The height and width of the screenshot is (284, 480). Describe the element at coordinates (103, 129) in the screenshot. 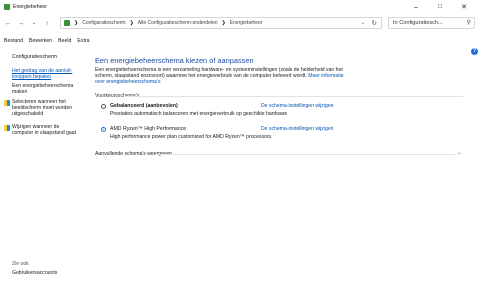

I see `plan-radio-amd` at that location.